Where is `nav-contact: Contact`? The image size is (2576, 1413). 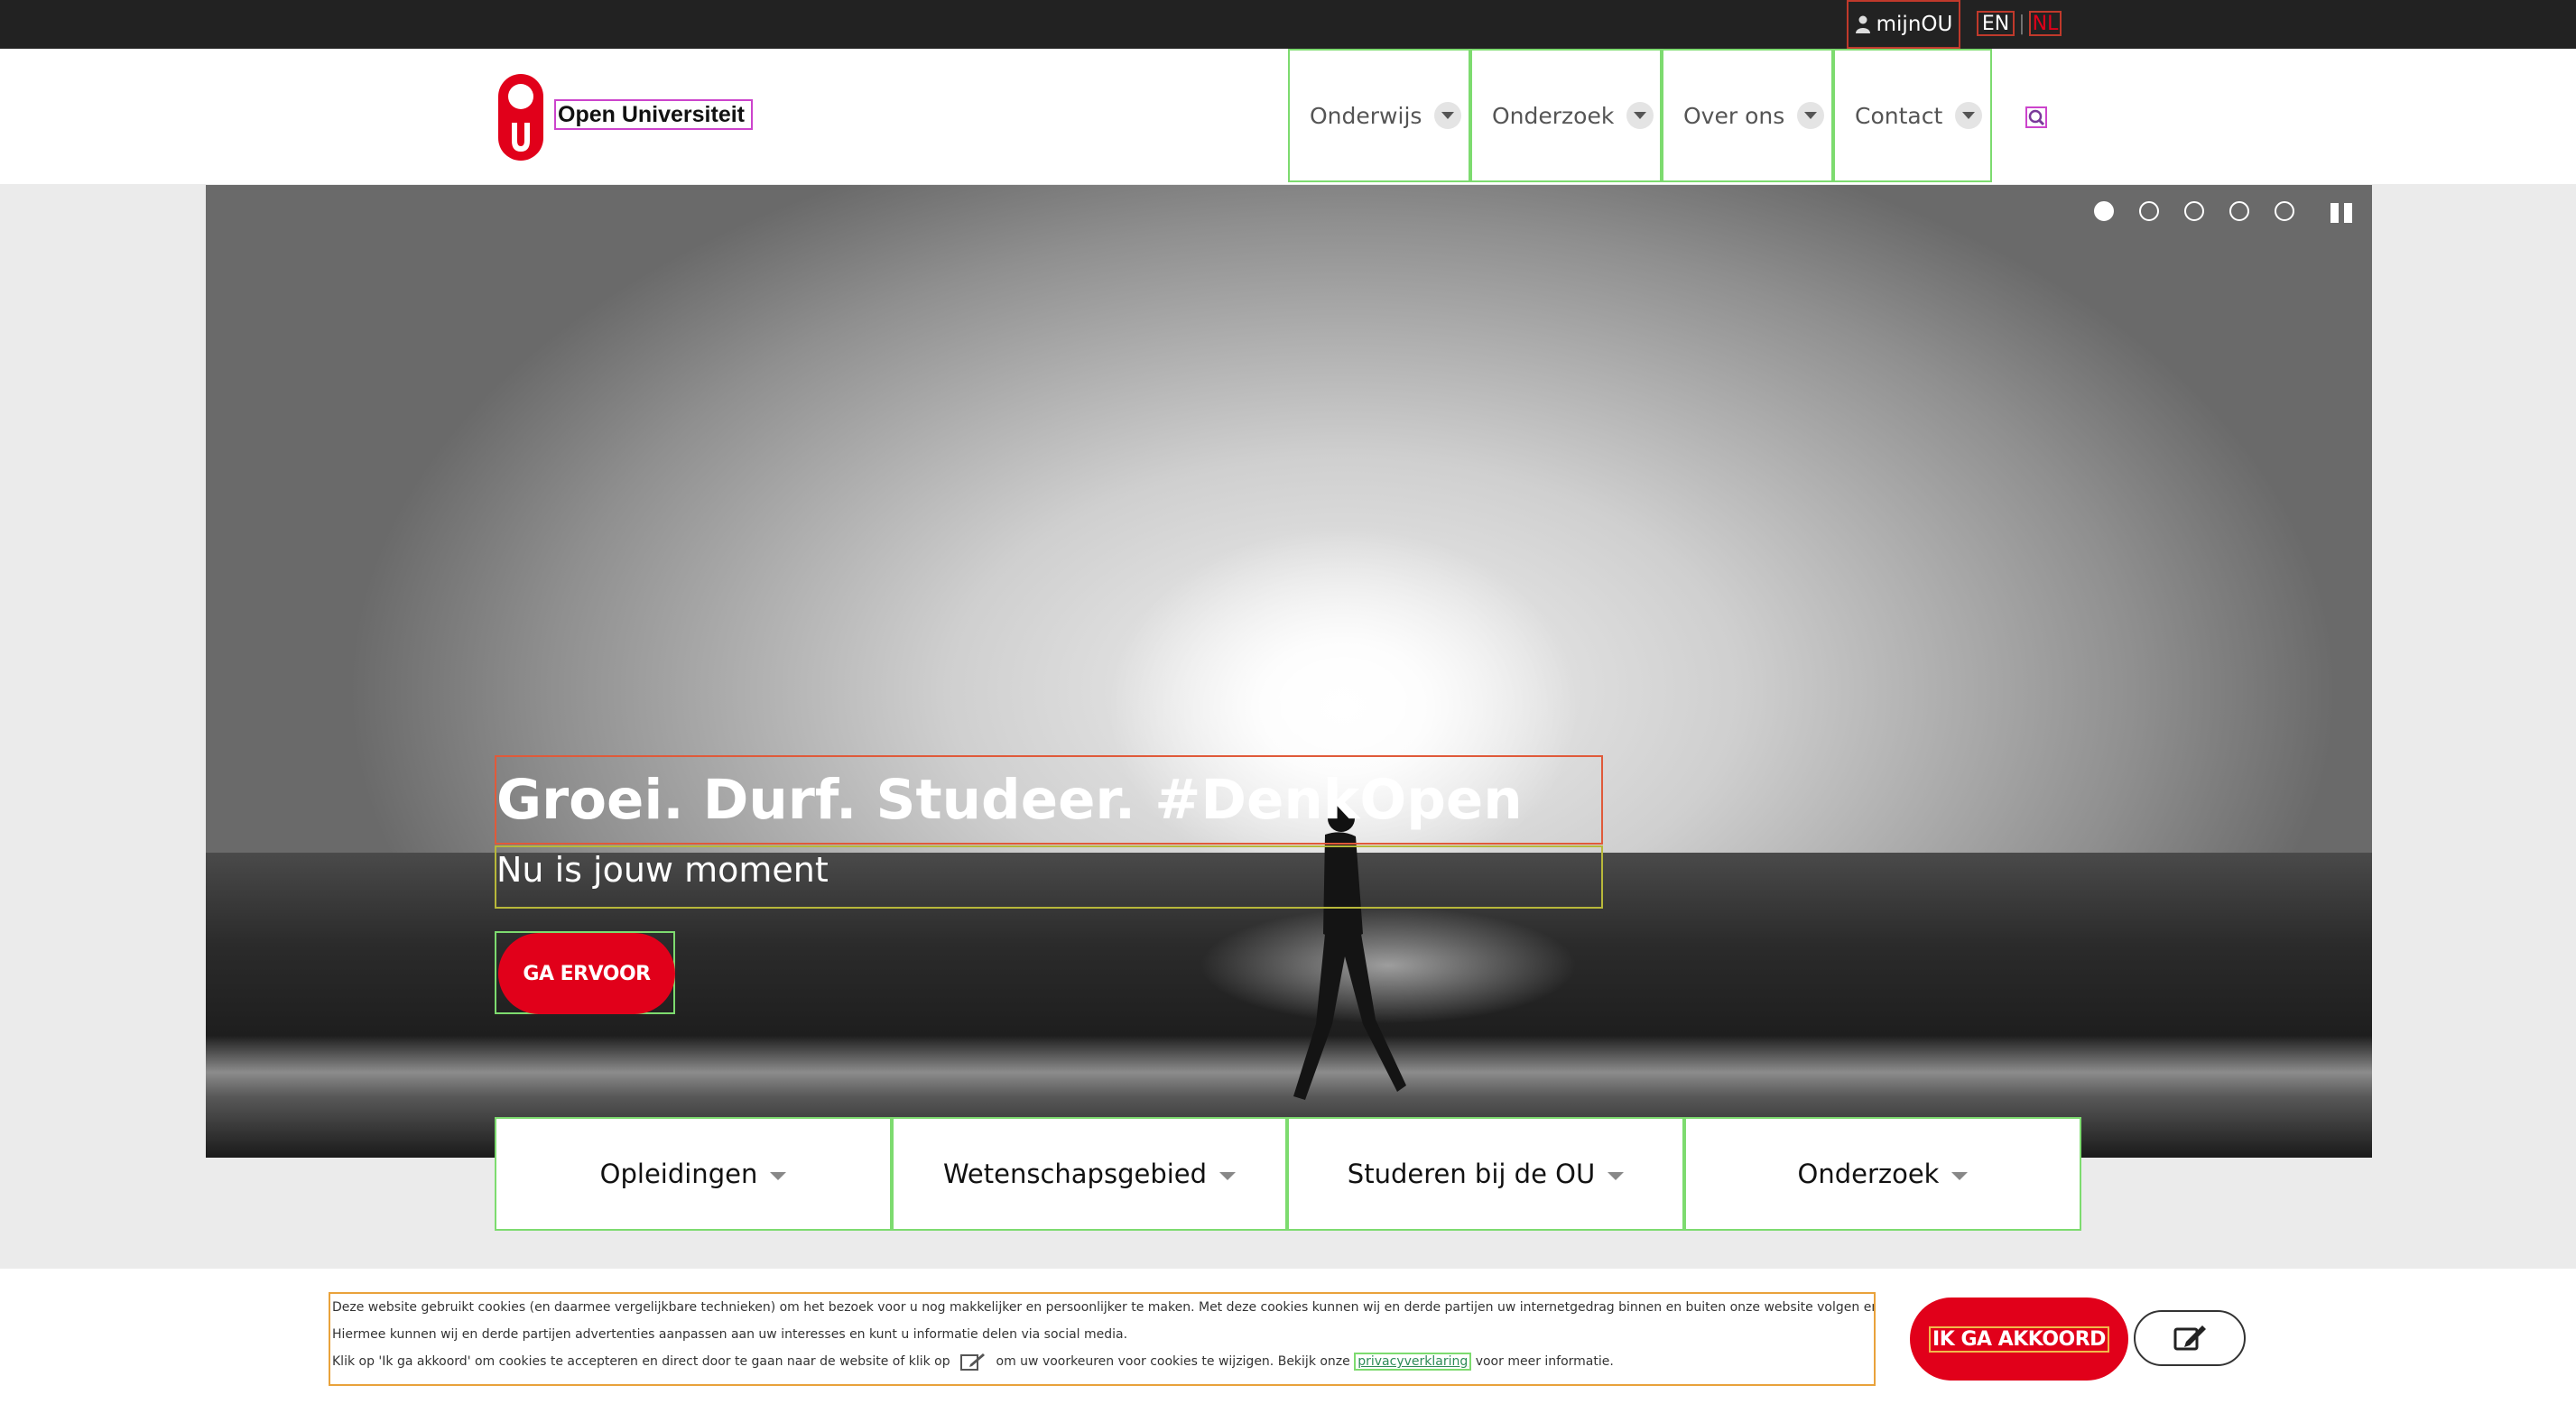 nav-contact: Contact is located at coordinates (1912, 115).